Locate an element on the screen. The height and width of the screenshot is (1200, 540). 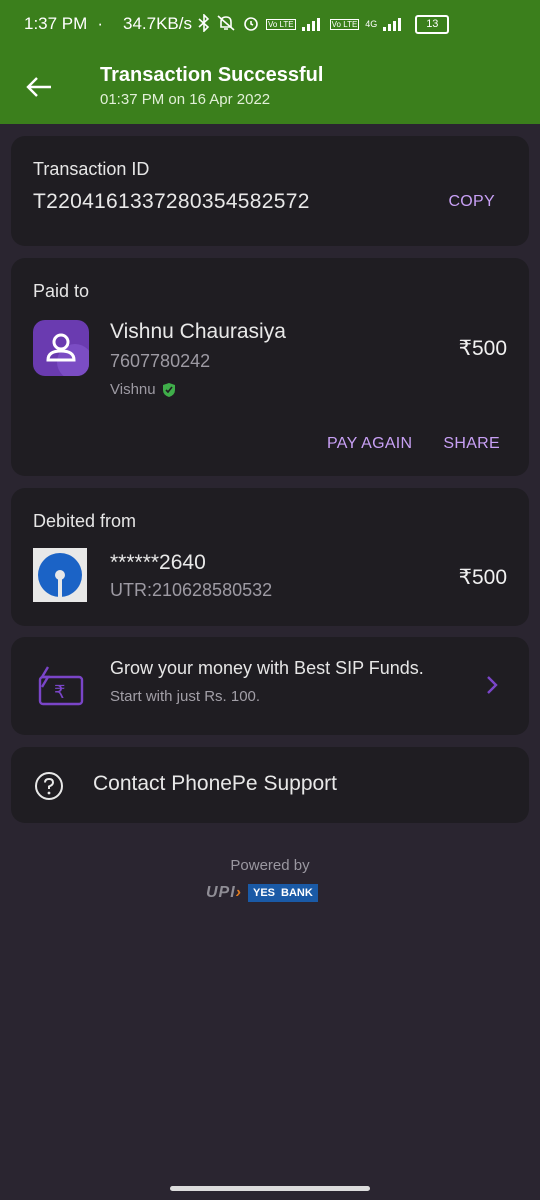
powered-by-label: Powered by is located at coordinates (270, 865).